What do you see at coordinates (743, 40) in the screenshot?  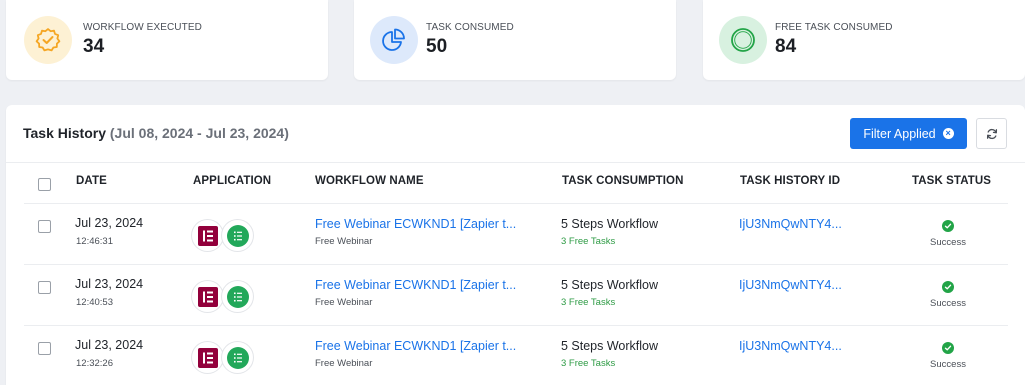 I see `free-badge-icon` at bounding box center [743, 40].